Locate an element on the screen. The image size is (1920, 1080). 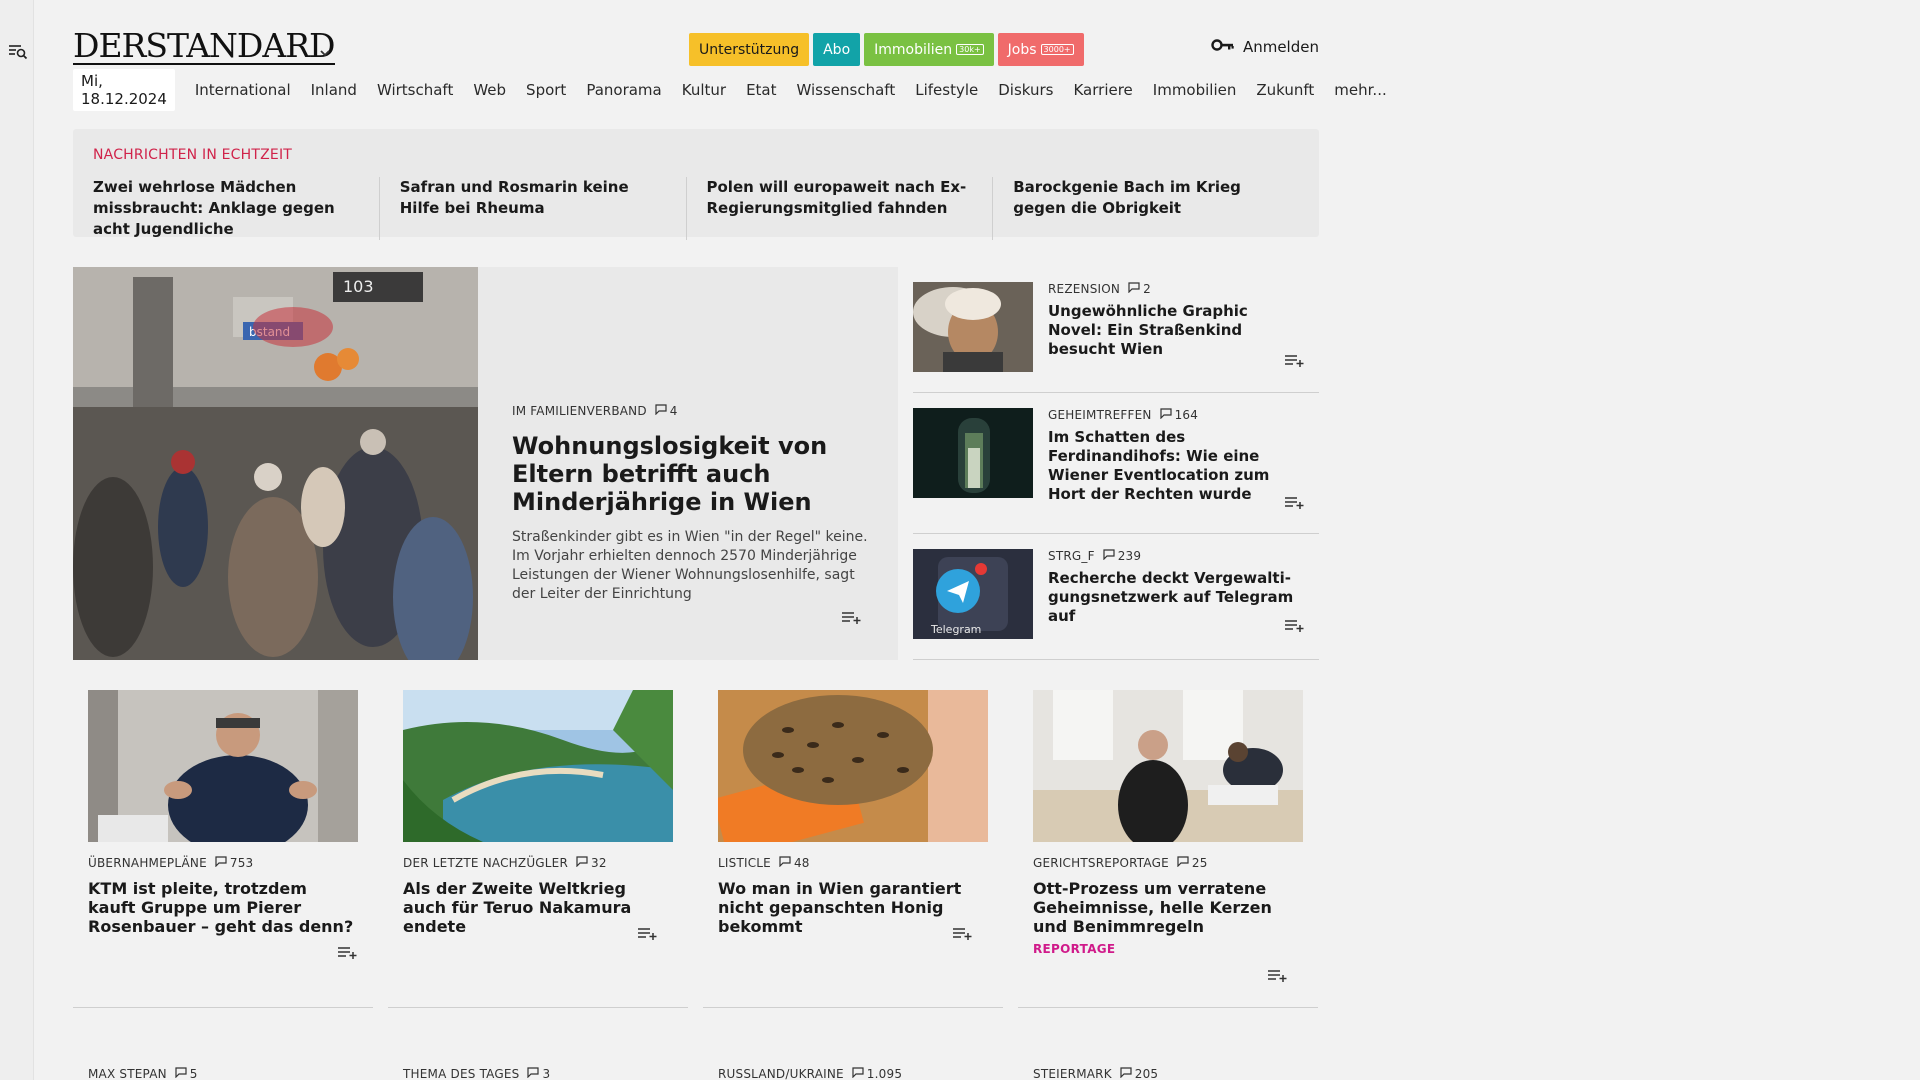
abo-button: Abo is located at coordinates (837, 49).